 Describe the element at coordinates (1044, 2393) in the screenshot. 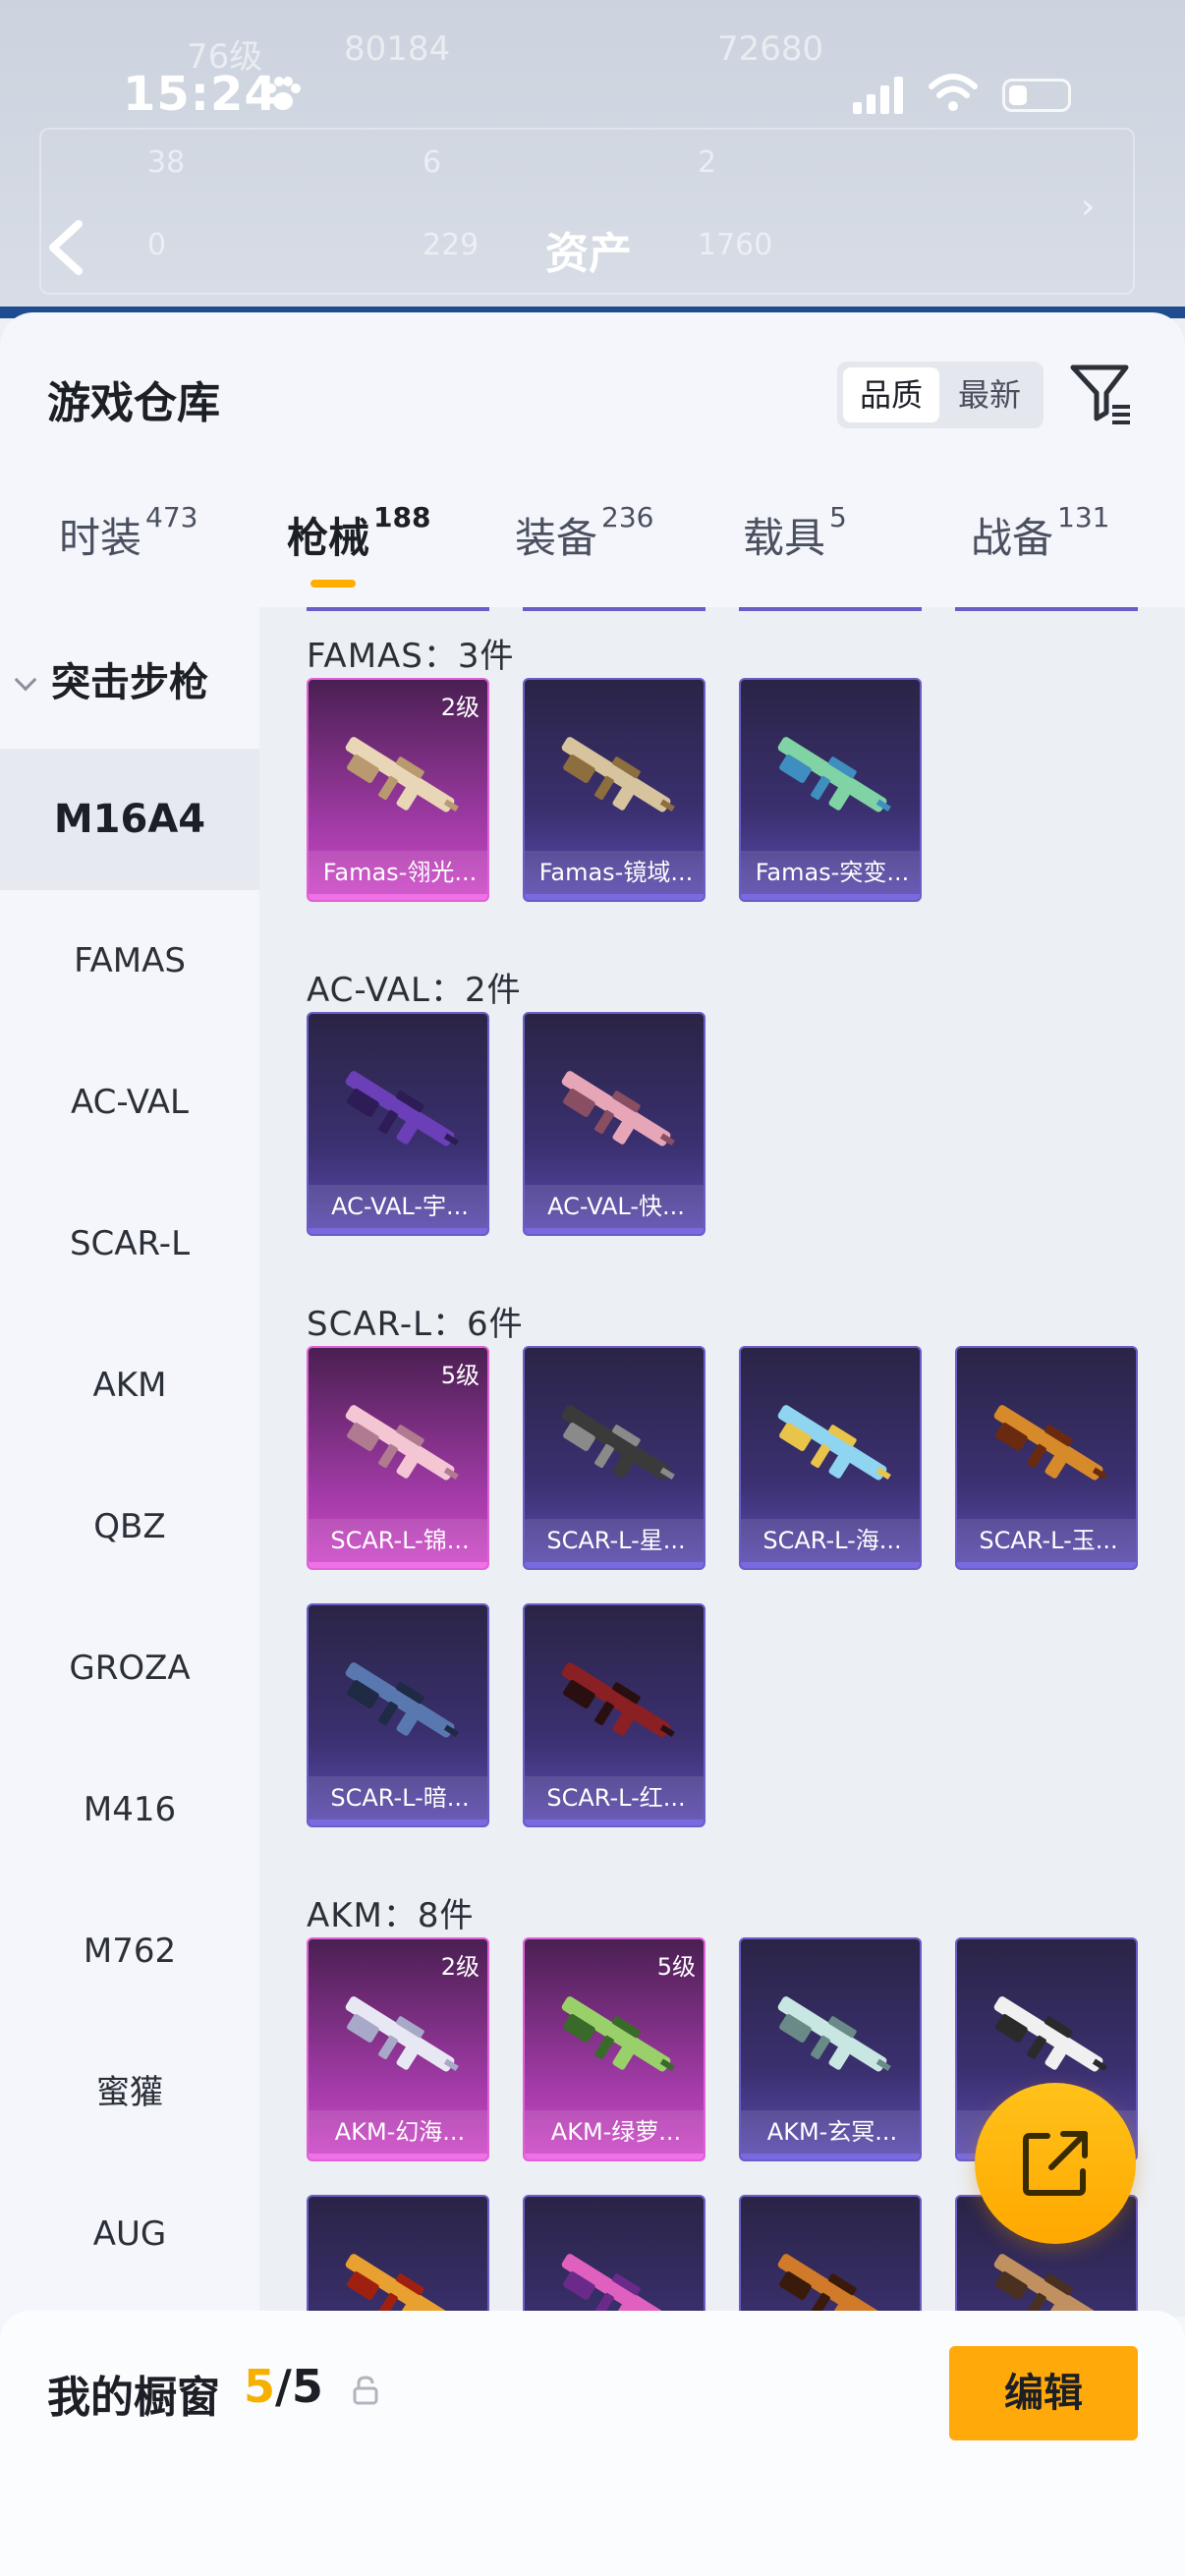

I see `edit-button: 编辑` at that location.